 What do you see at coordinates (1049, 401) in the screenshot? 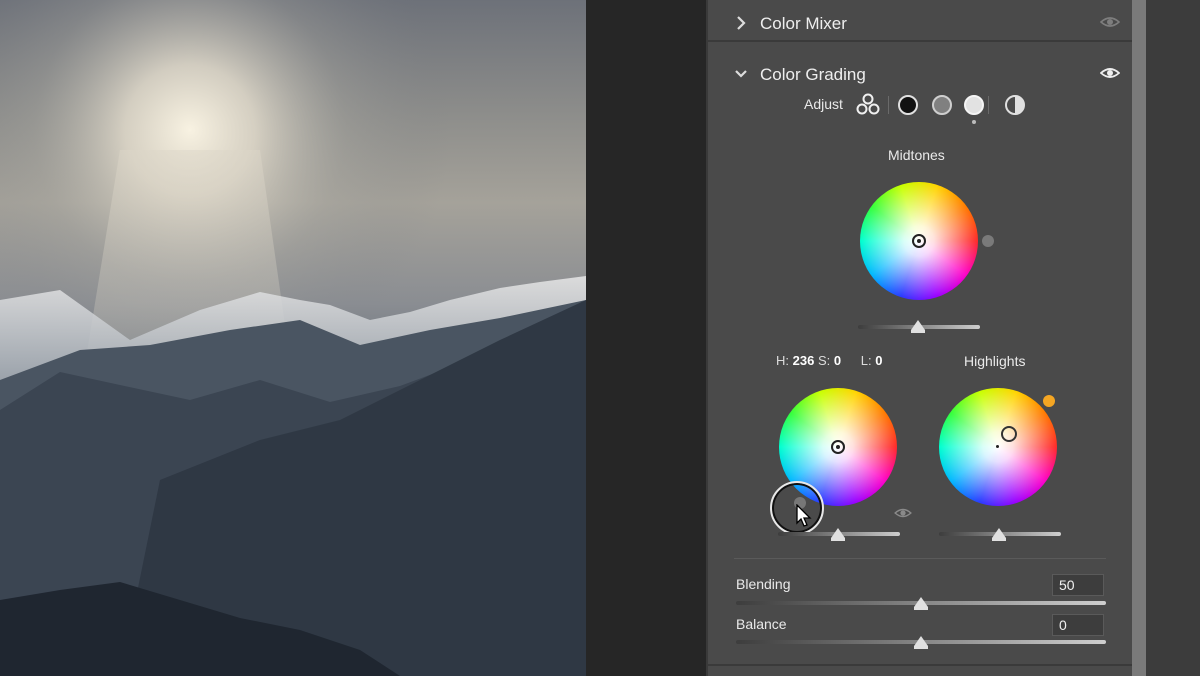
I see `highlights-indicator` at bounding box center [1049, 401].